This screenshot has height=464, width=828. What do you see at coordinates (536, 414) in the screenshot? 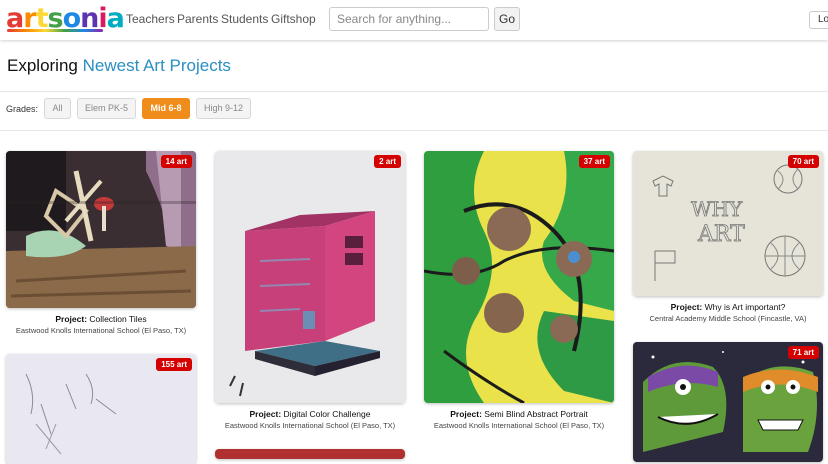
I see `project-name: Semi Blind Abstract Portrait` at bounding box center [536, 414].